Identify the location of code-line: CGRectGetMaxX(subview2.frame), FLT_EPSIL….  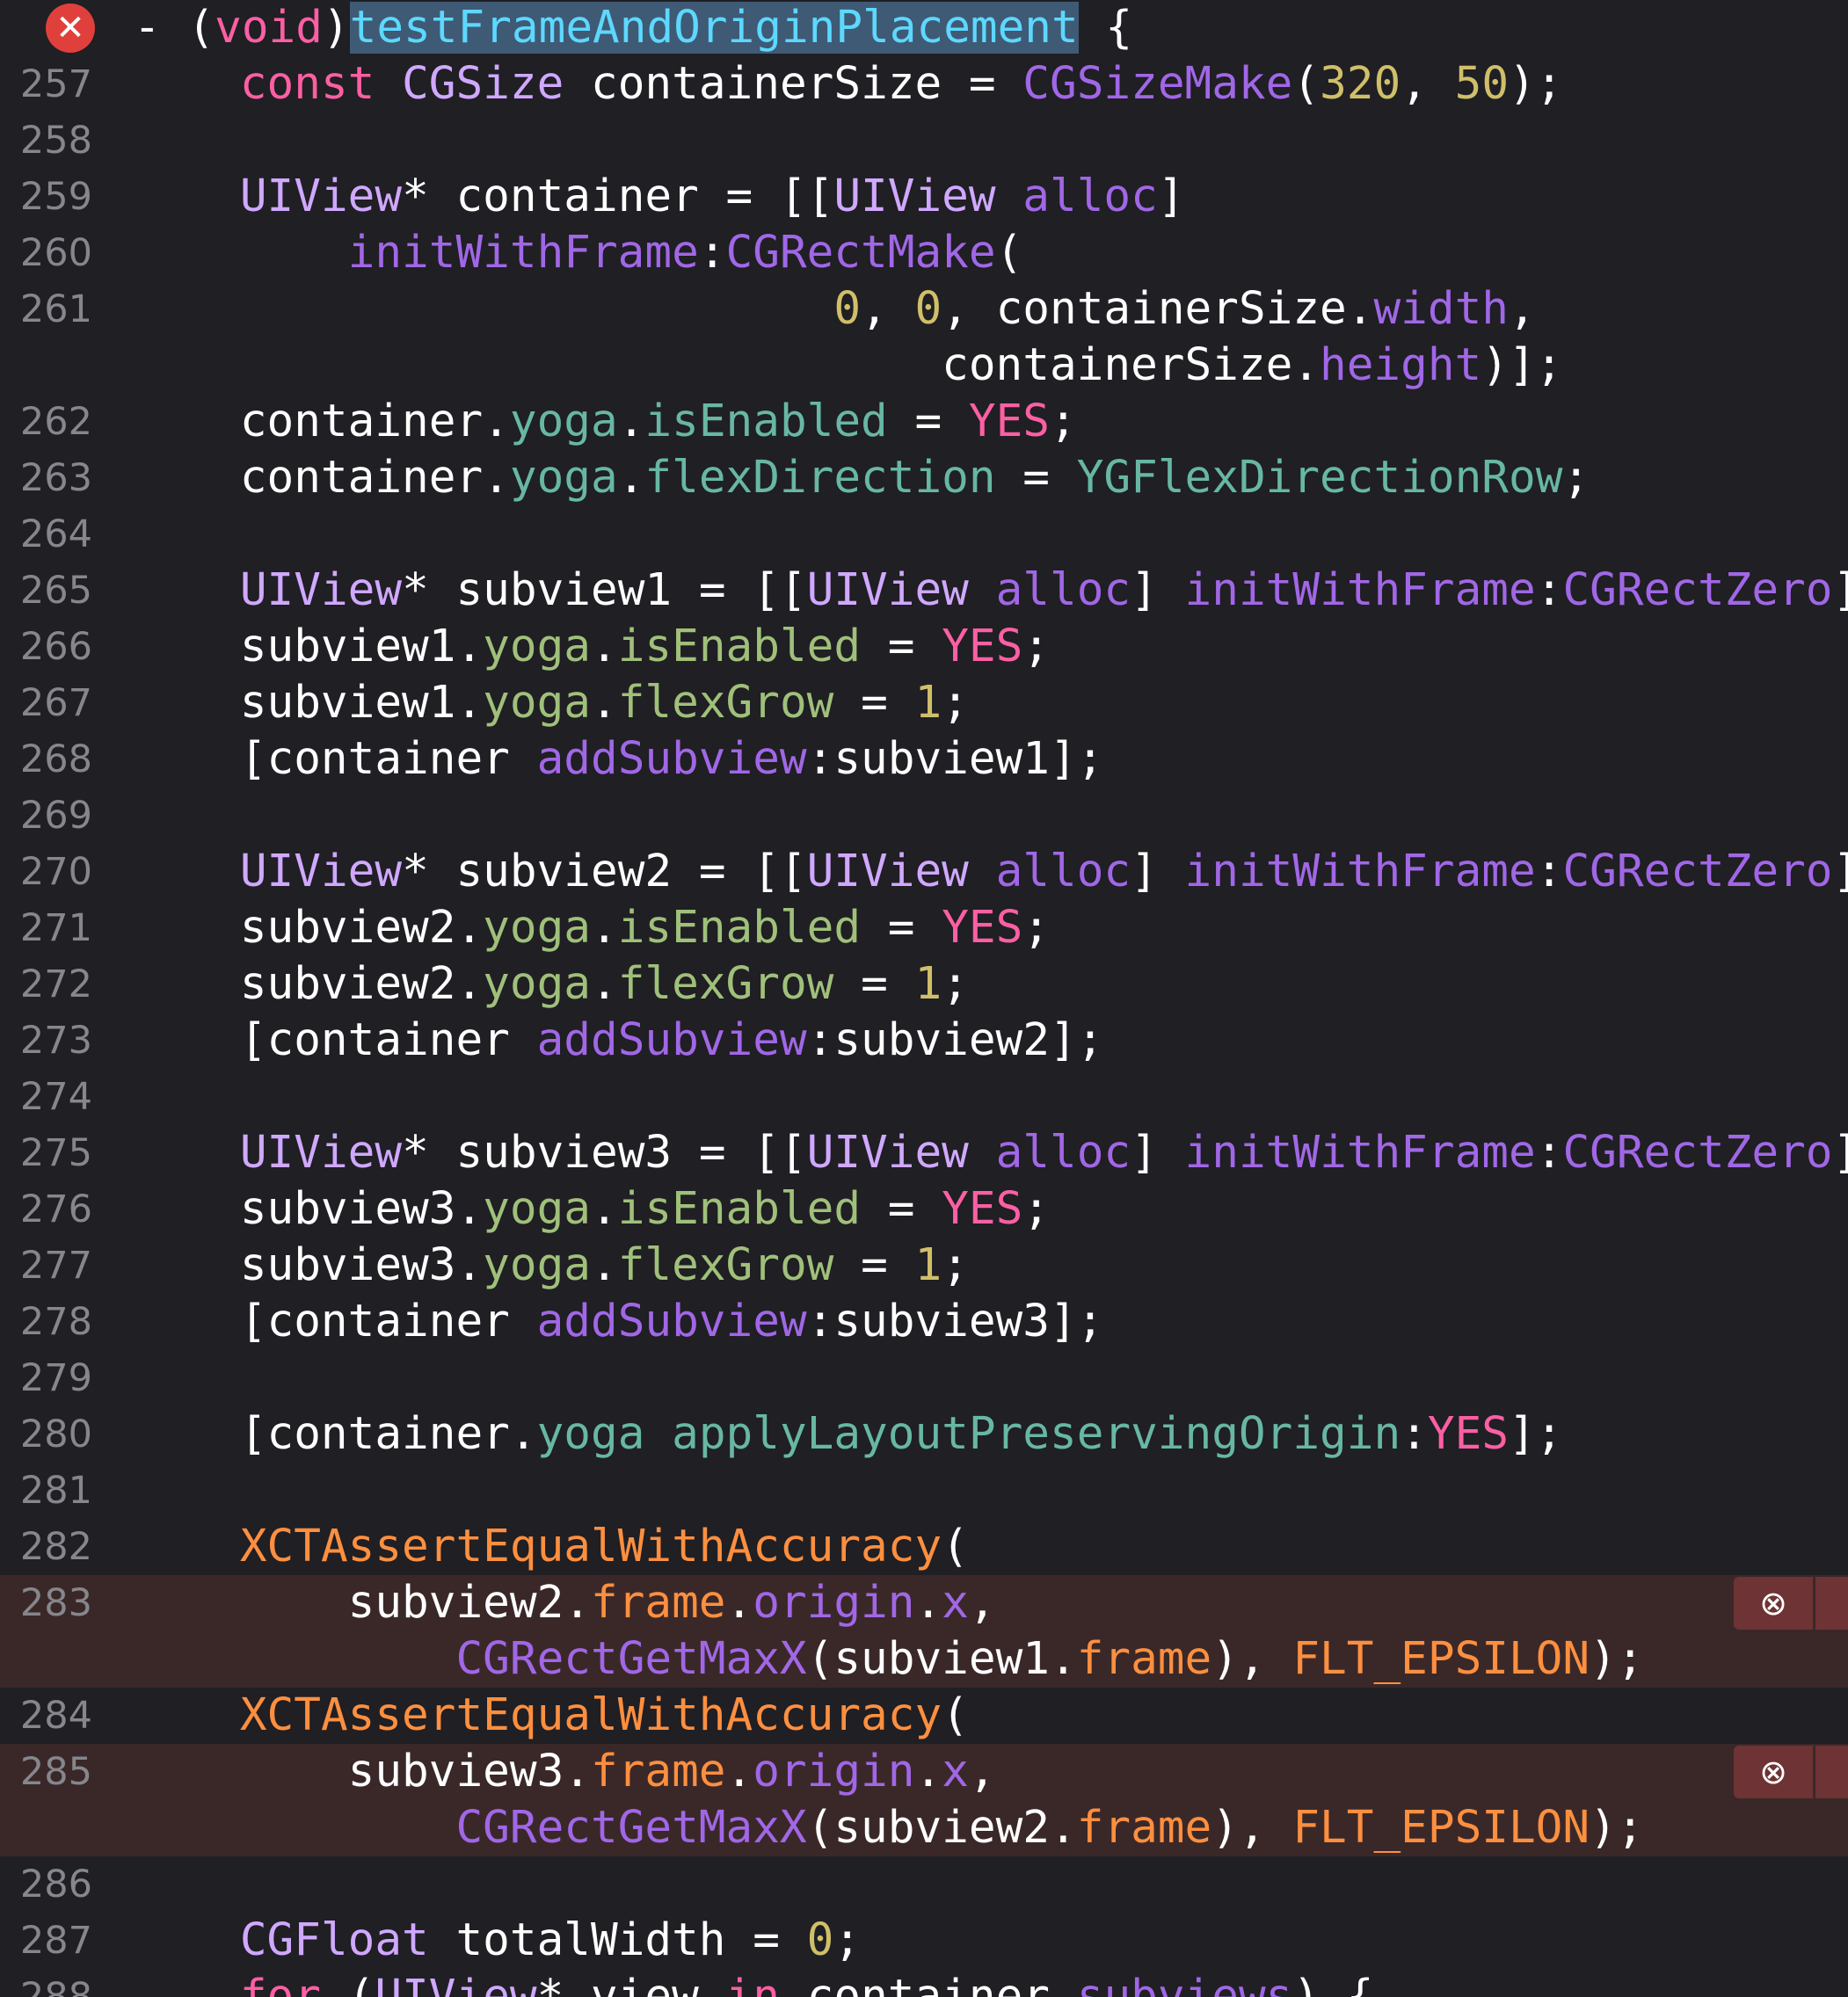
(924, 1828).